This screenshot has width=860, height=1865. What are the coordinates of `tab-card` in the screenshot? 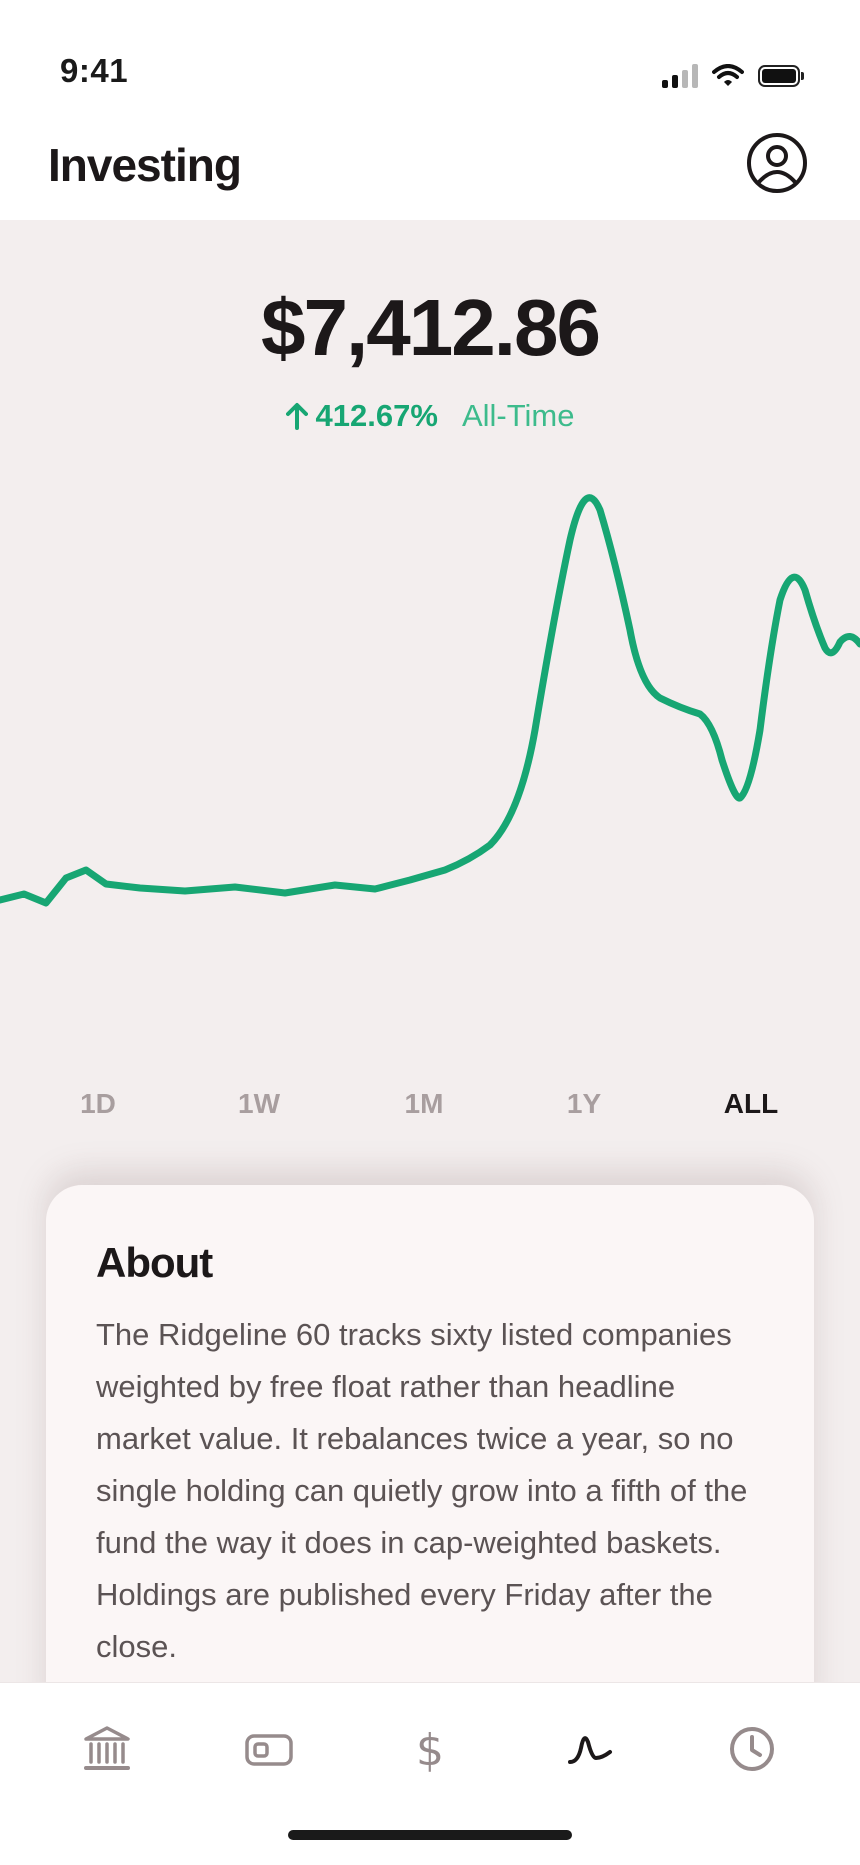 It's located at (269, 1749).